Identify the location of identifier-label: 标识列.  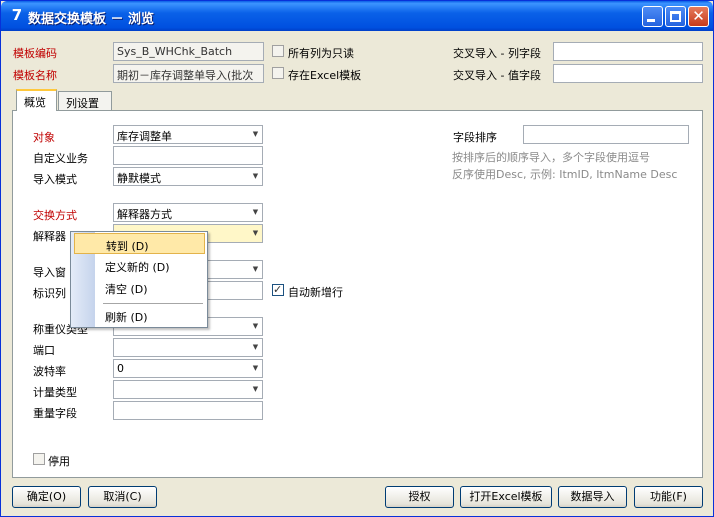
(49, 293).